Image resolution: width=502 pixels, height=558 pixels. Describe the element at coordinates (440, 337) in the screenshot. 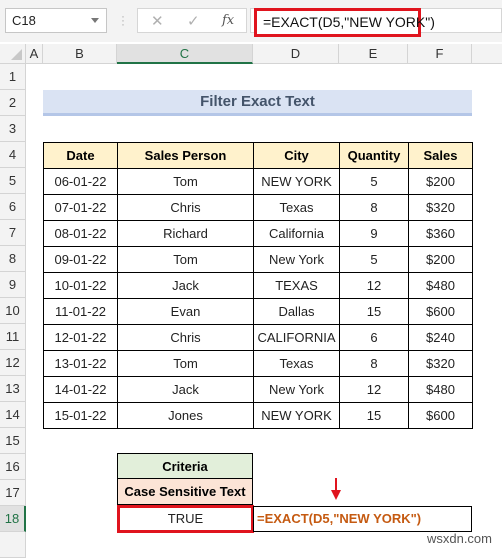

I see `table-cell: $240` at that location.